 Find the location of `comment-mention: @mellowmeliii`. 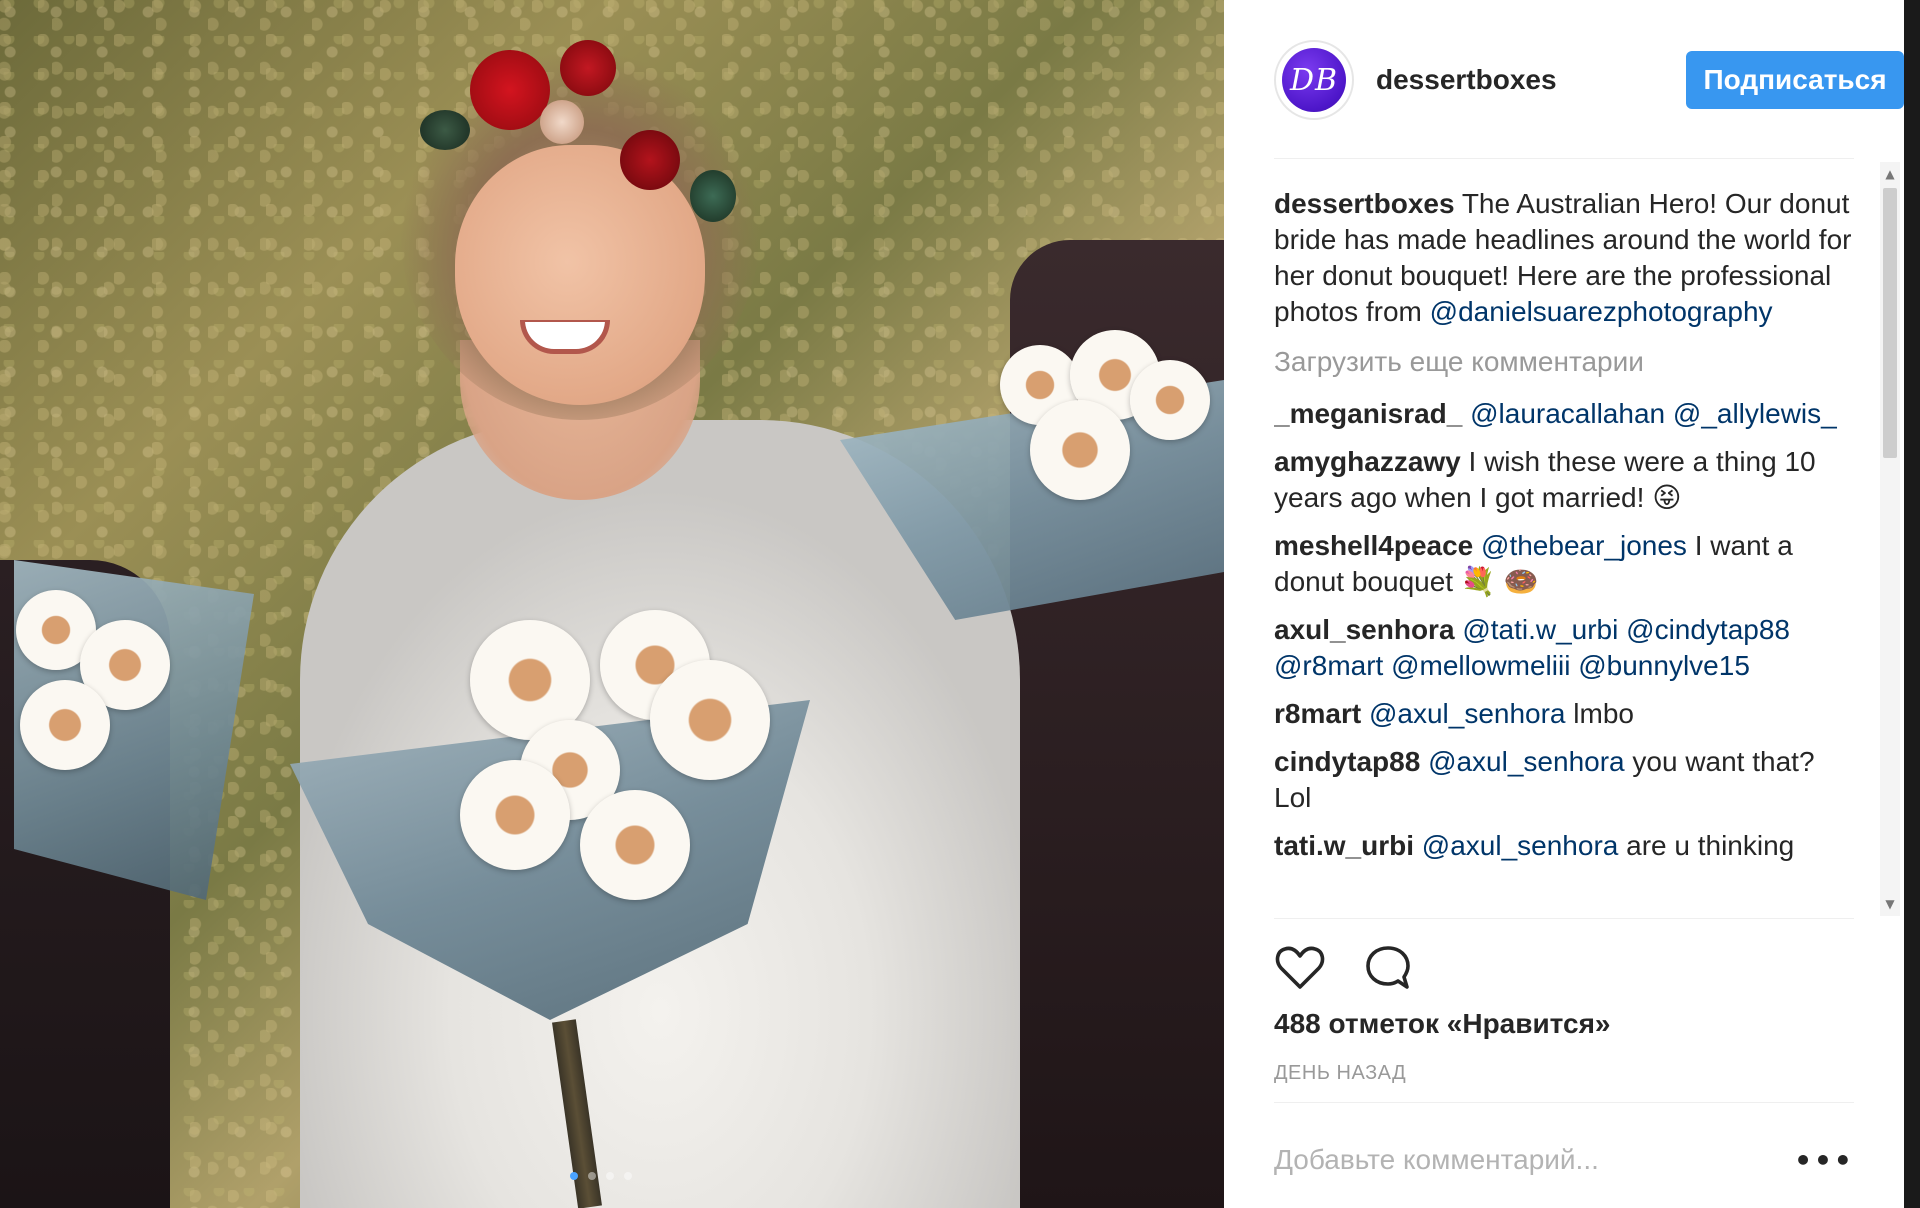

comment-mention: @mellowmeliii is located at coordinates (1480, 665).